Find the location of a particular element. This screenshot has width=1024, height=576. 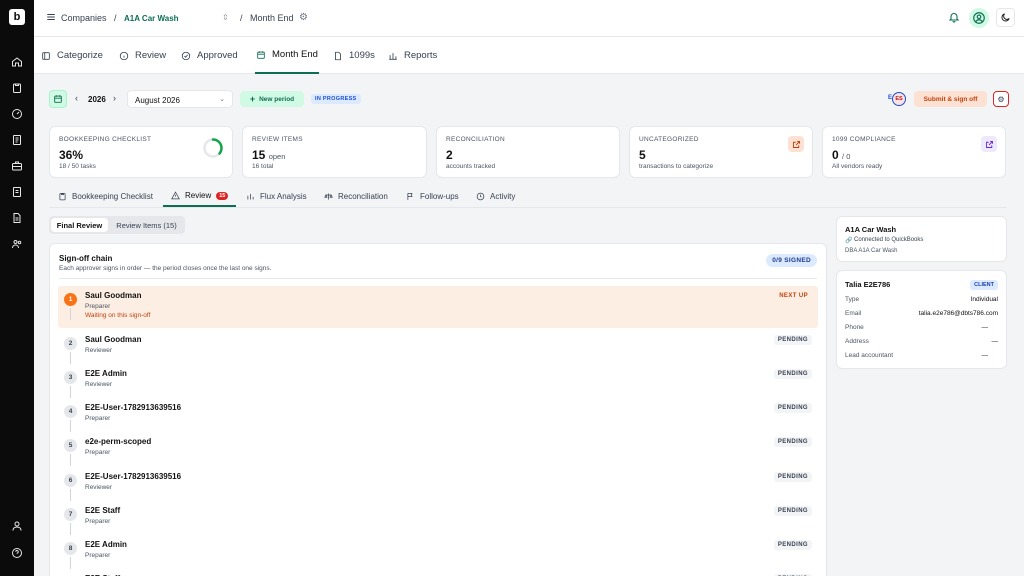

field-label: Email is located at coordinates (853, 313).